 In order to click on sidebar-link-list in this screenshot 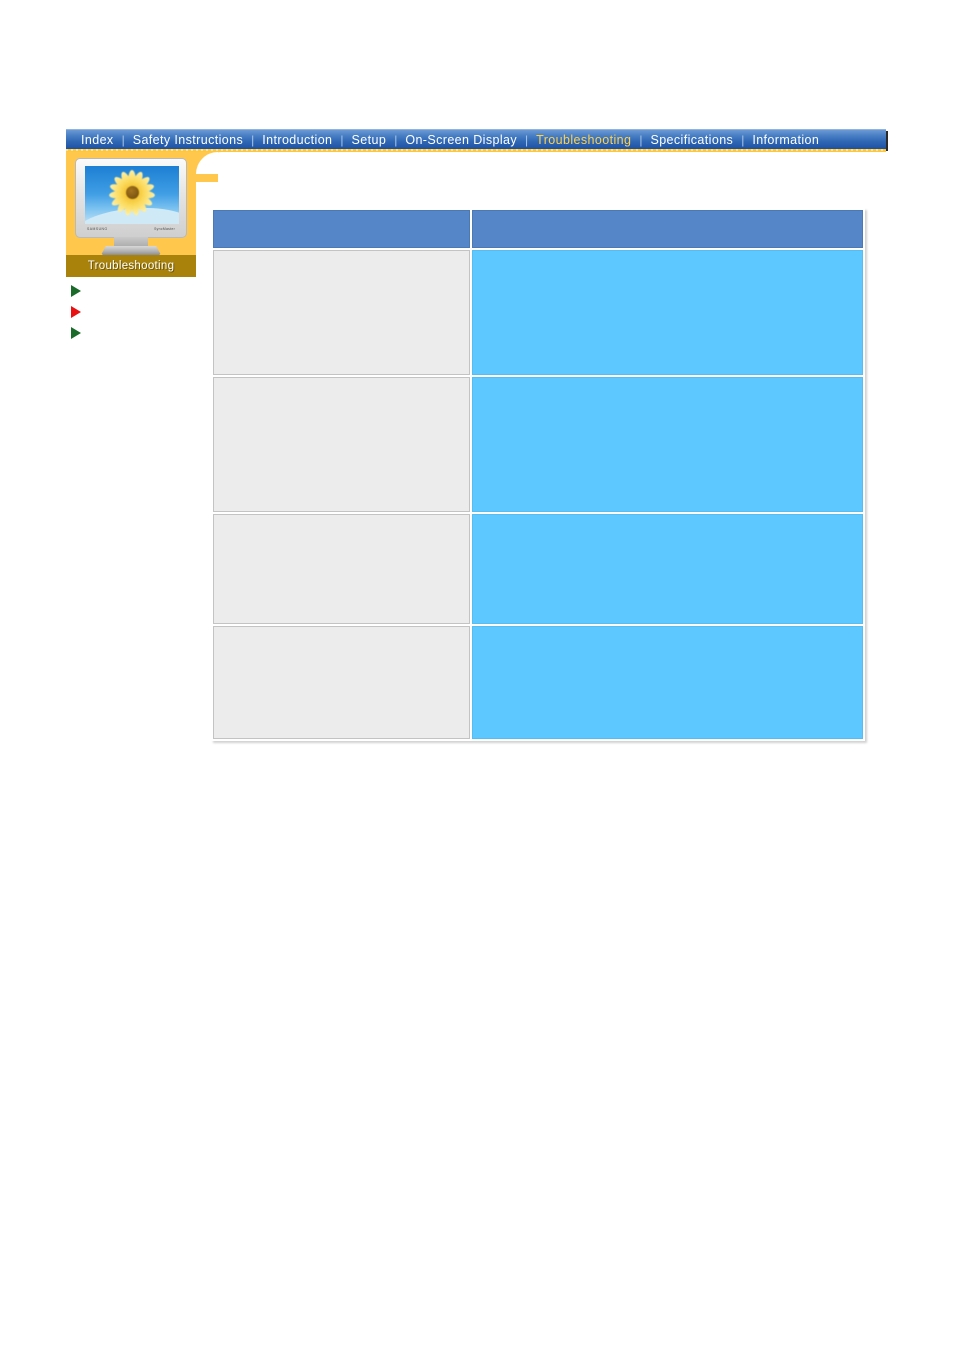, I will do `click(131, 311)`.